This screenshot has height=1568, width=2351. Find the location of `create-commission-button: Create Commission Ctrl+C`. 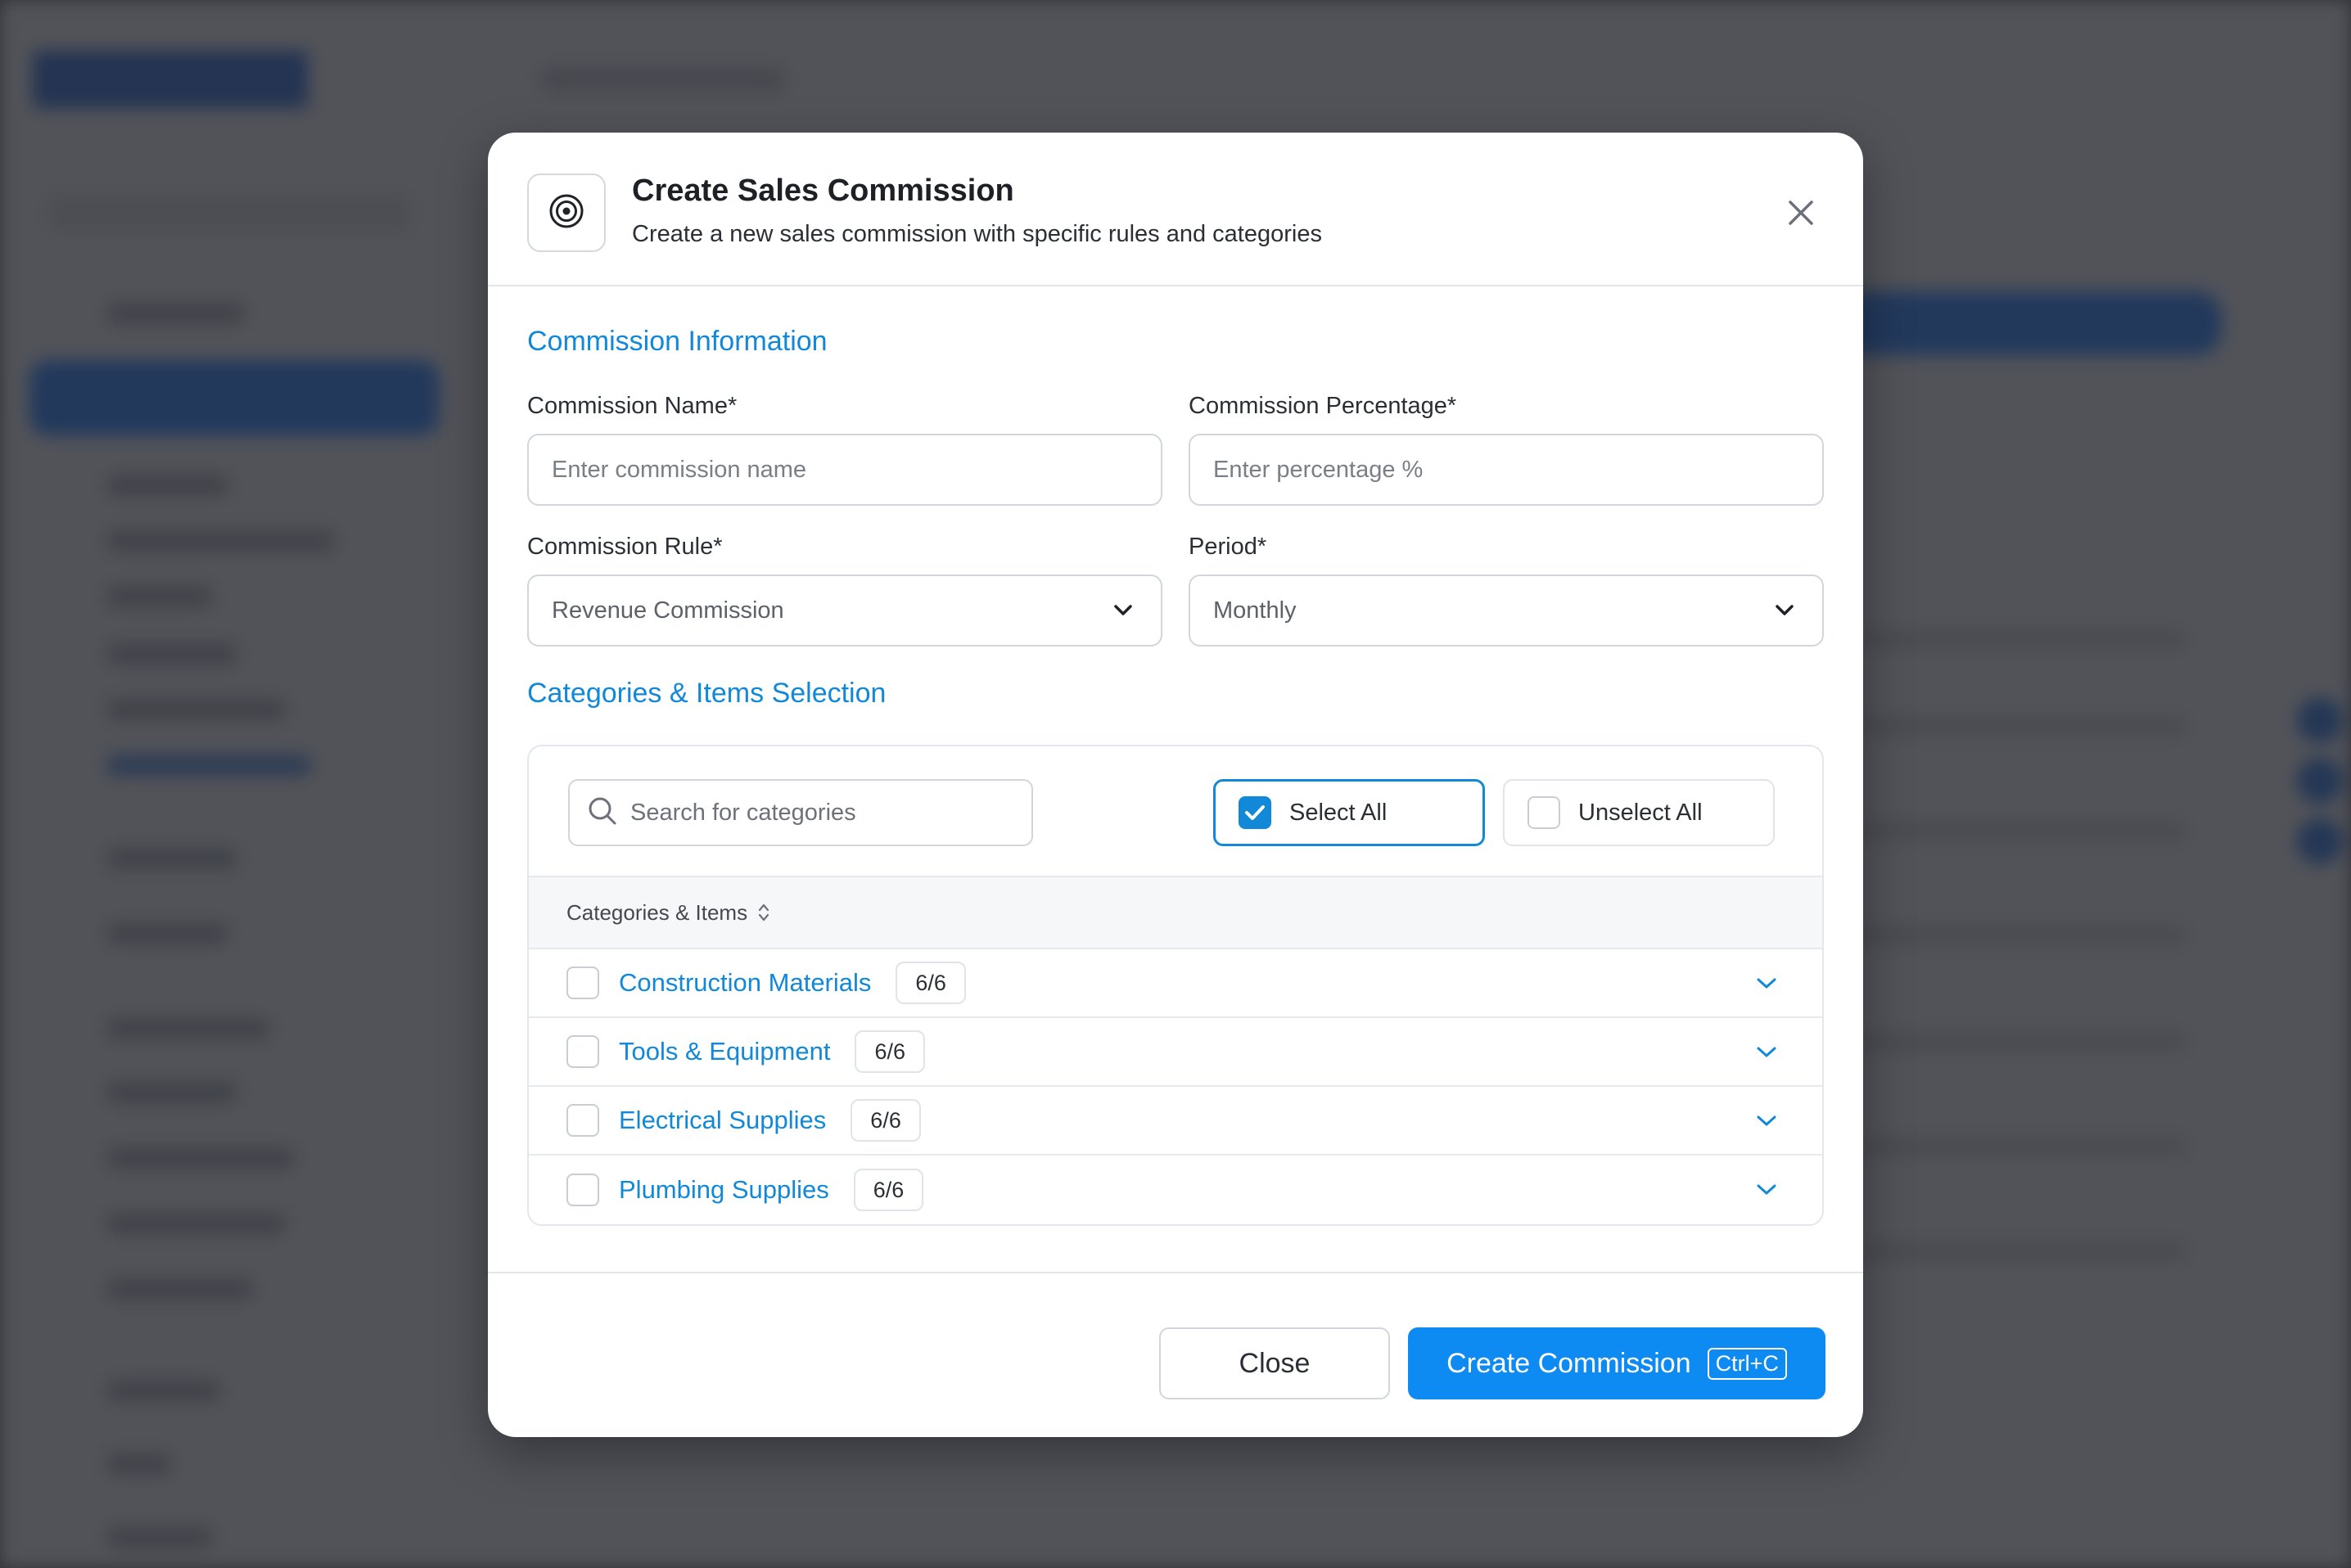

create-commission-button: Create Commission Ctrl+C is located at coordinates (1616, 1363).